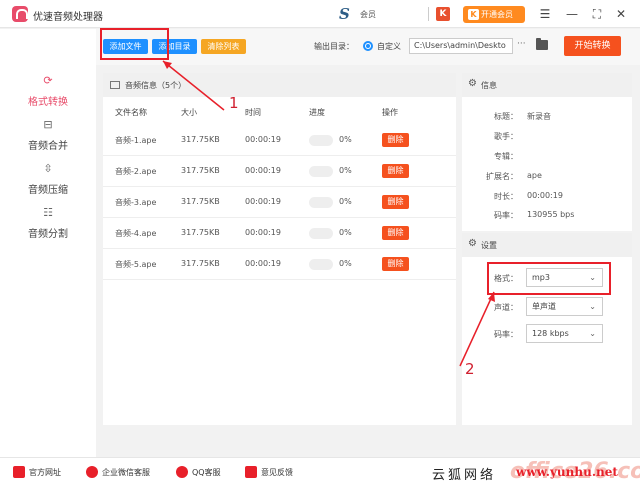  Describe the element at coordinates (506, 307) in the screenshot. I see `channel-label: 声道：` at that location.